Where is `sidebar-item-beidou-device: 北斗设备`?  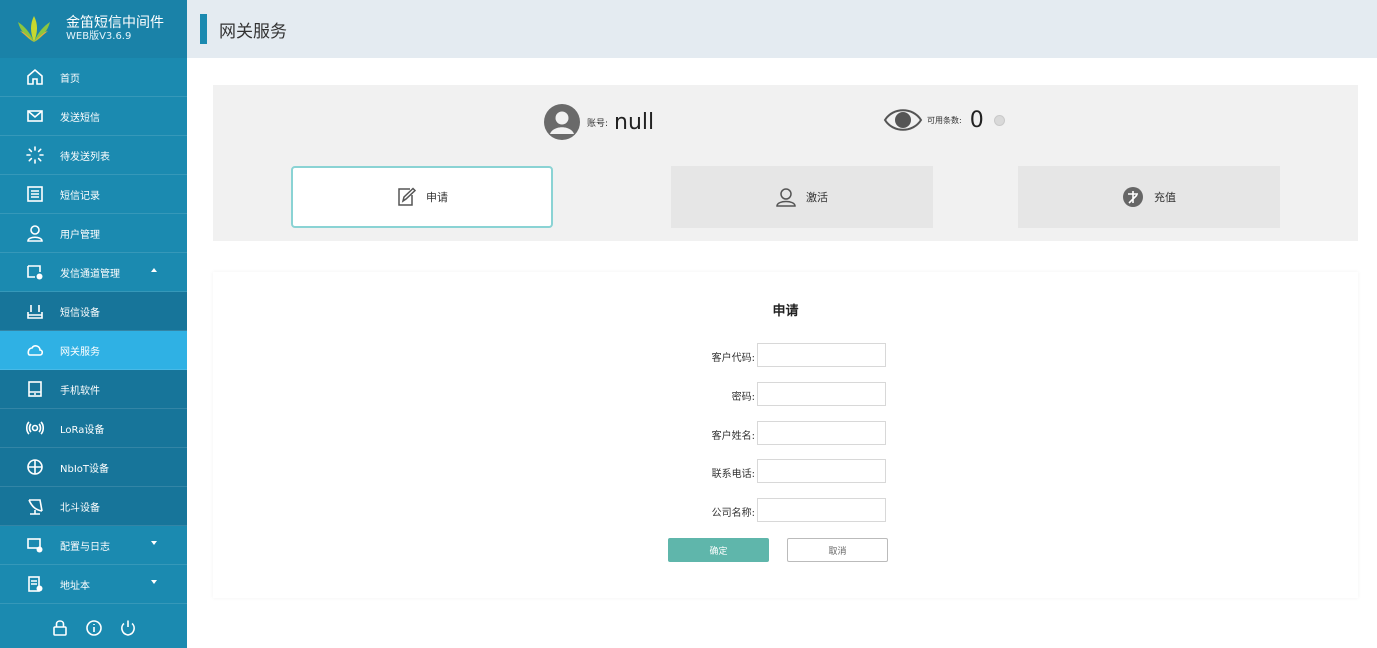 sidebar-item-beidou-device: 北斗设备 is located at coordinates (93, 506).